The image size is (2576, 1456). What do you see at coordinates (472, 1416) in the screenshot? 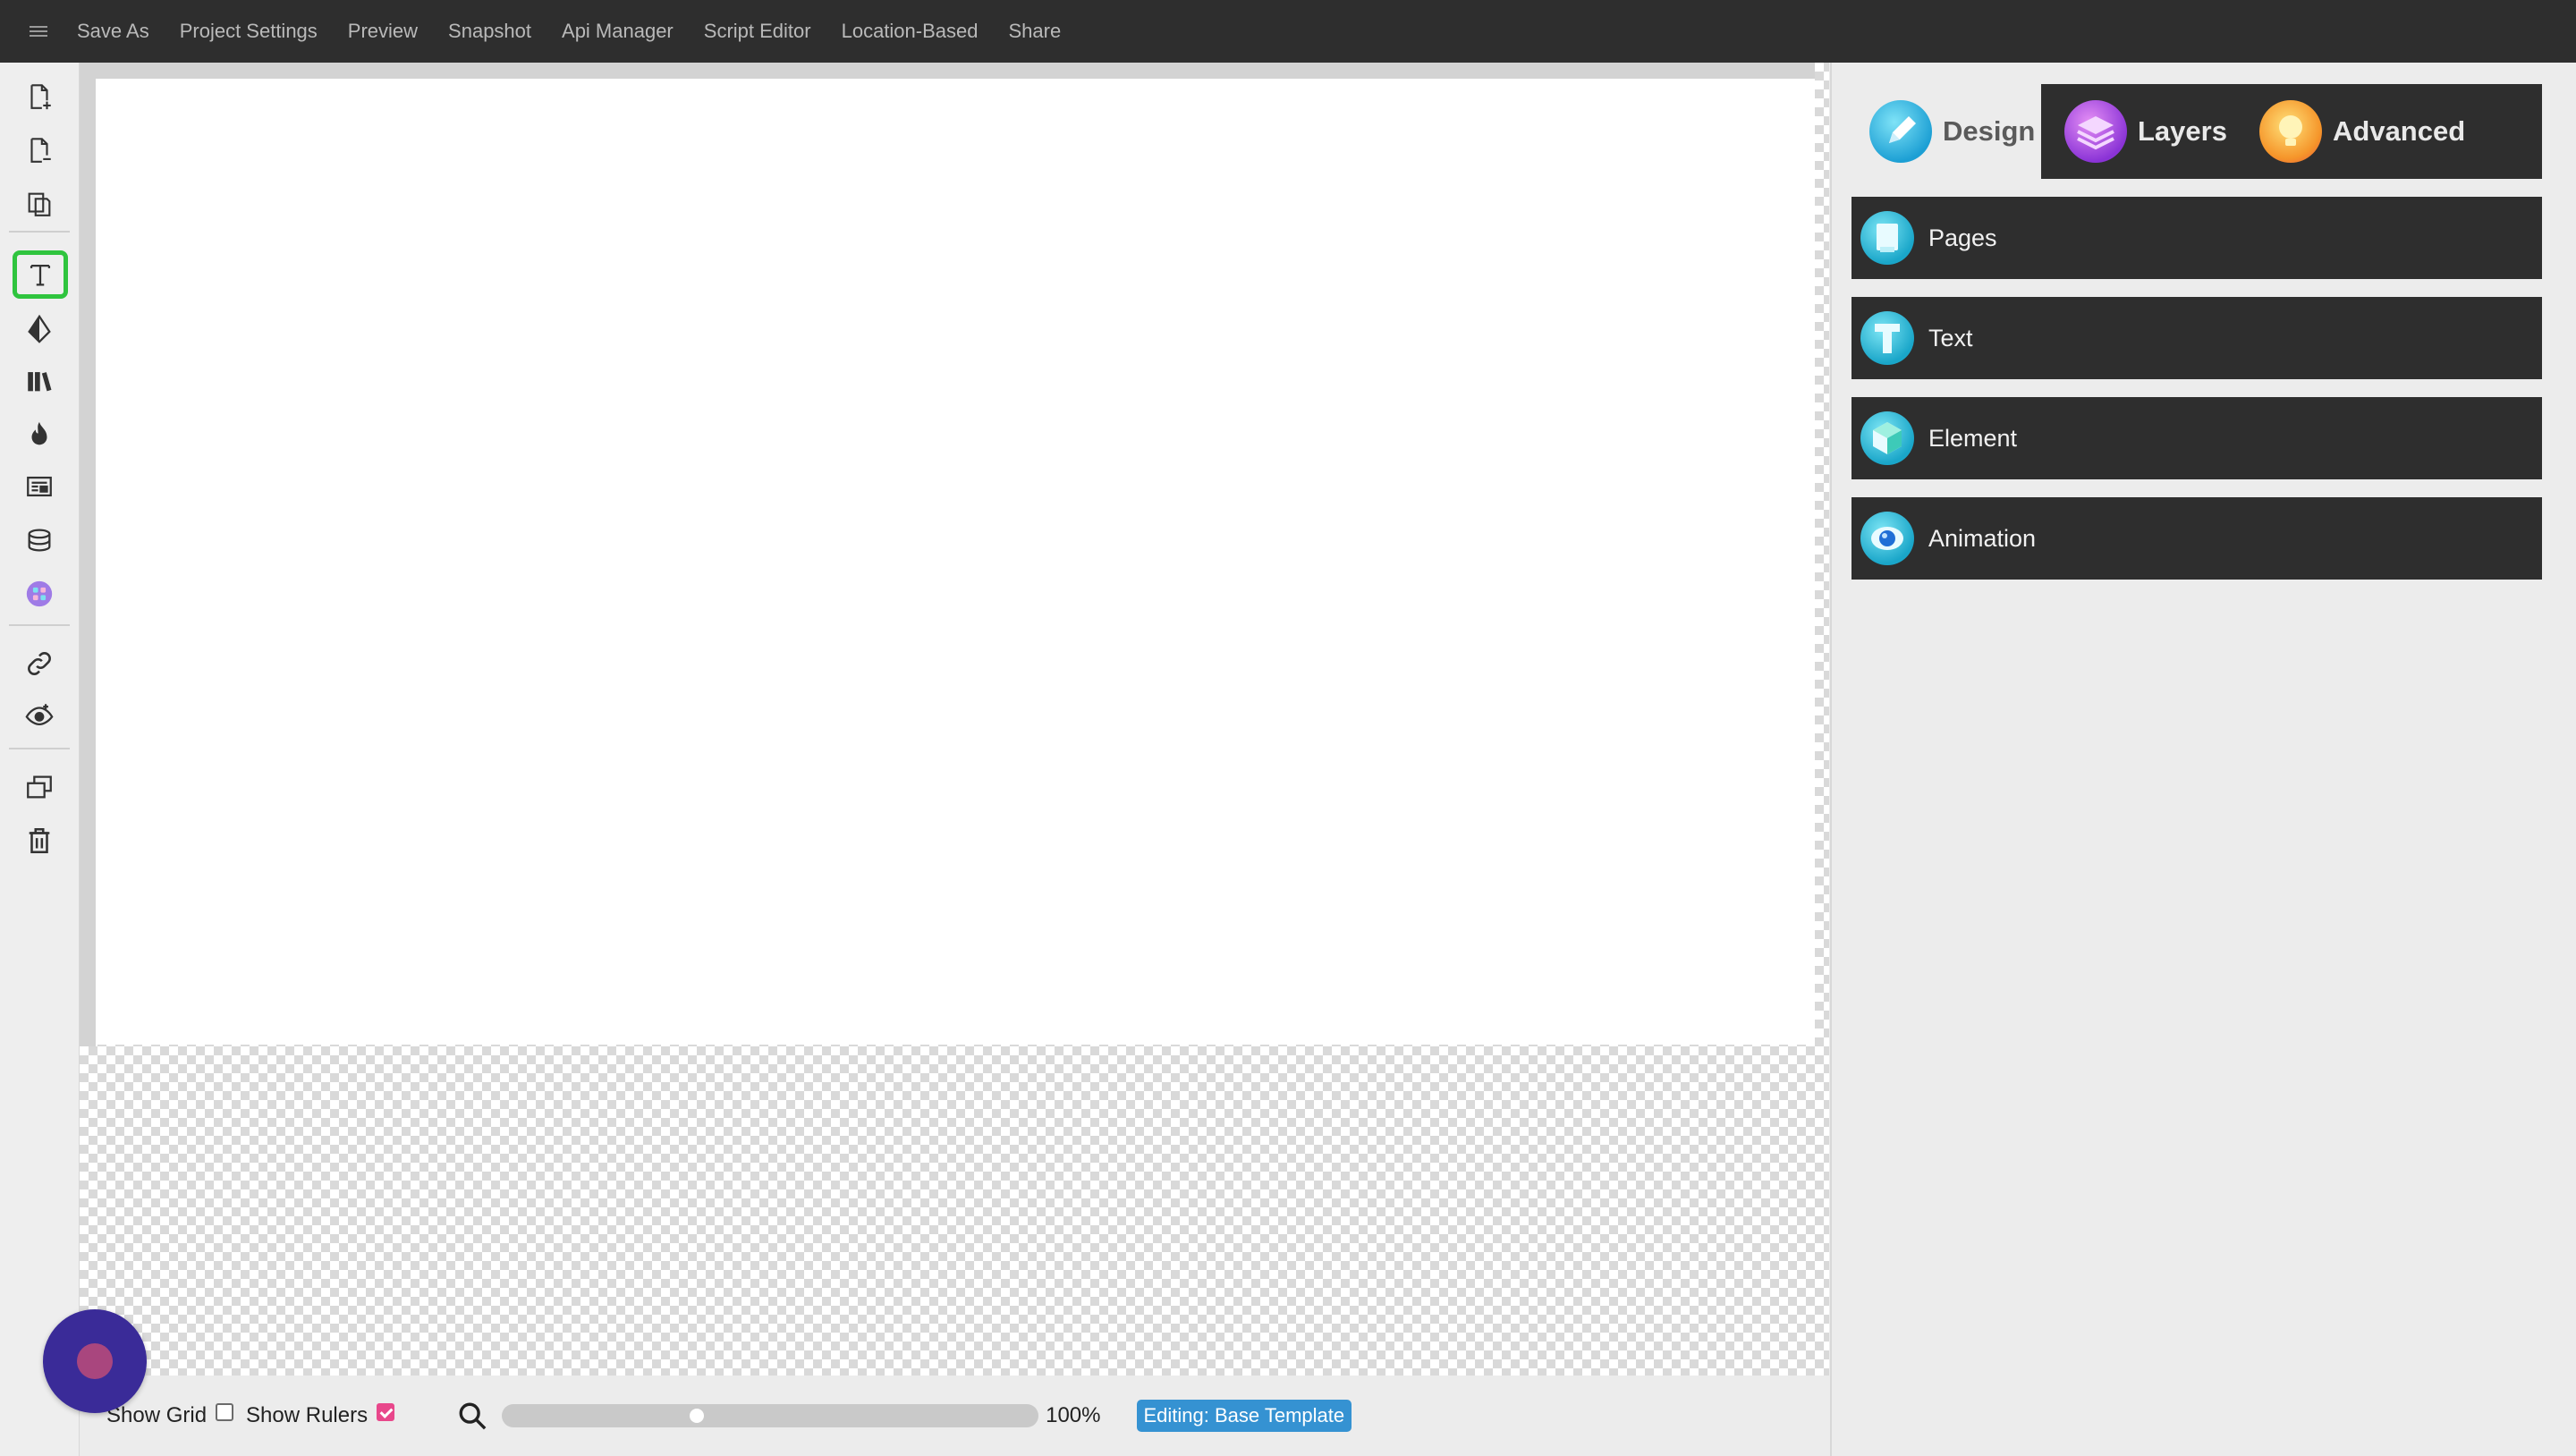
I see `zoom-icon` at bounding box center [472, 1416].